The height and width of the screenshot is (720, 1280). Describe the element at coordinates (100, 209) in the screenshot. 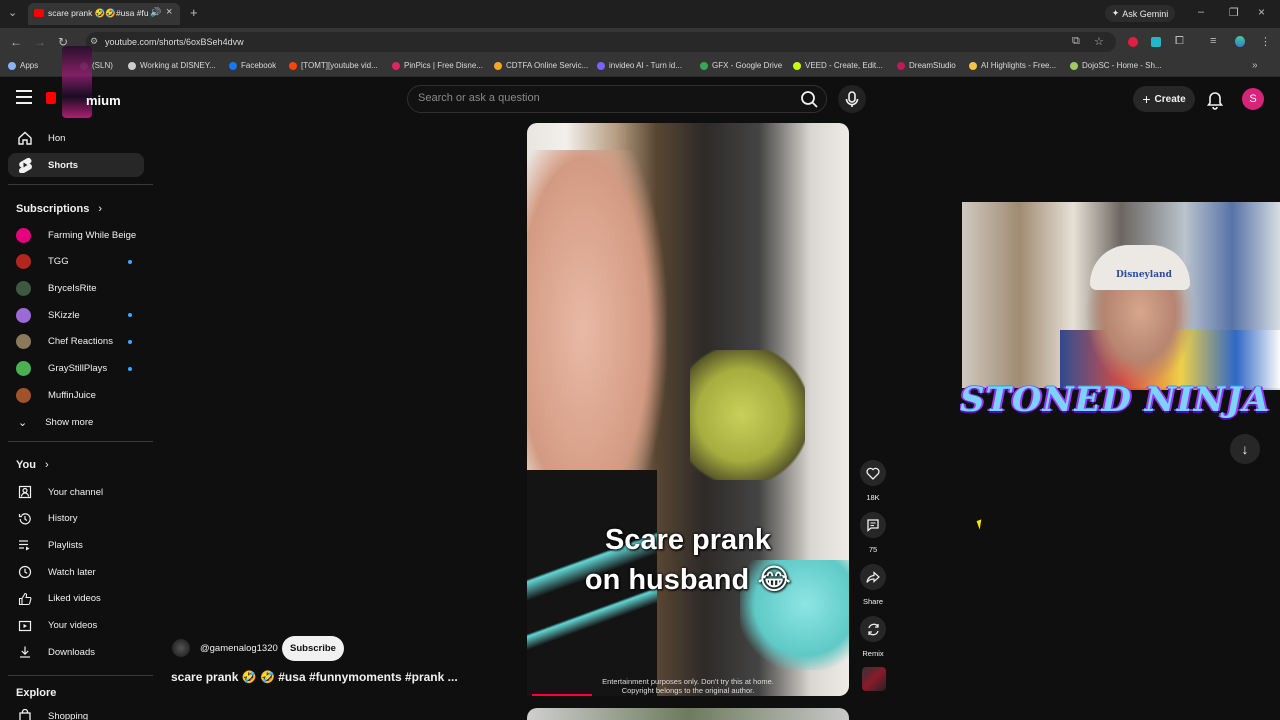

I see `chevron-right-icon: ›` at that location.